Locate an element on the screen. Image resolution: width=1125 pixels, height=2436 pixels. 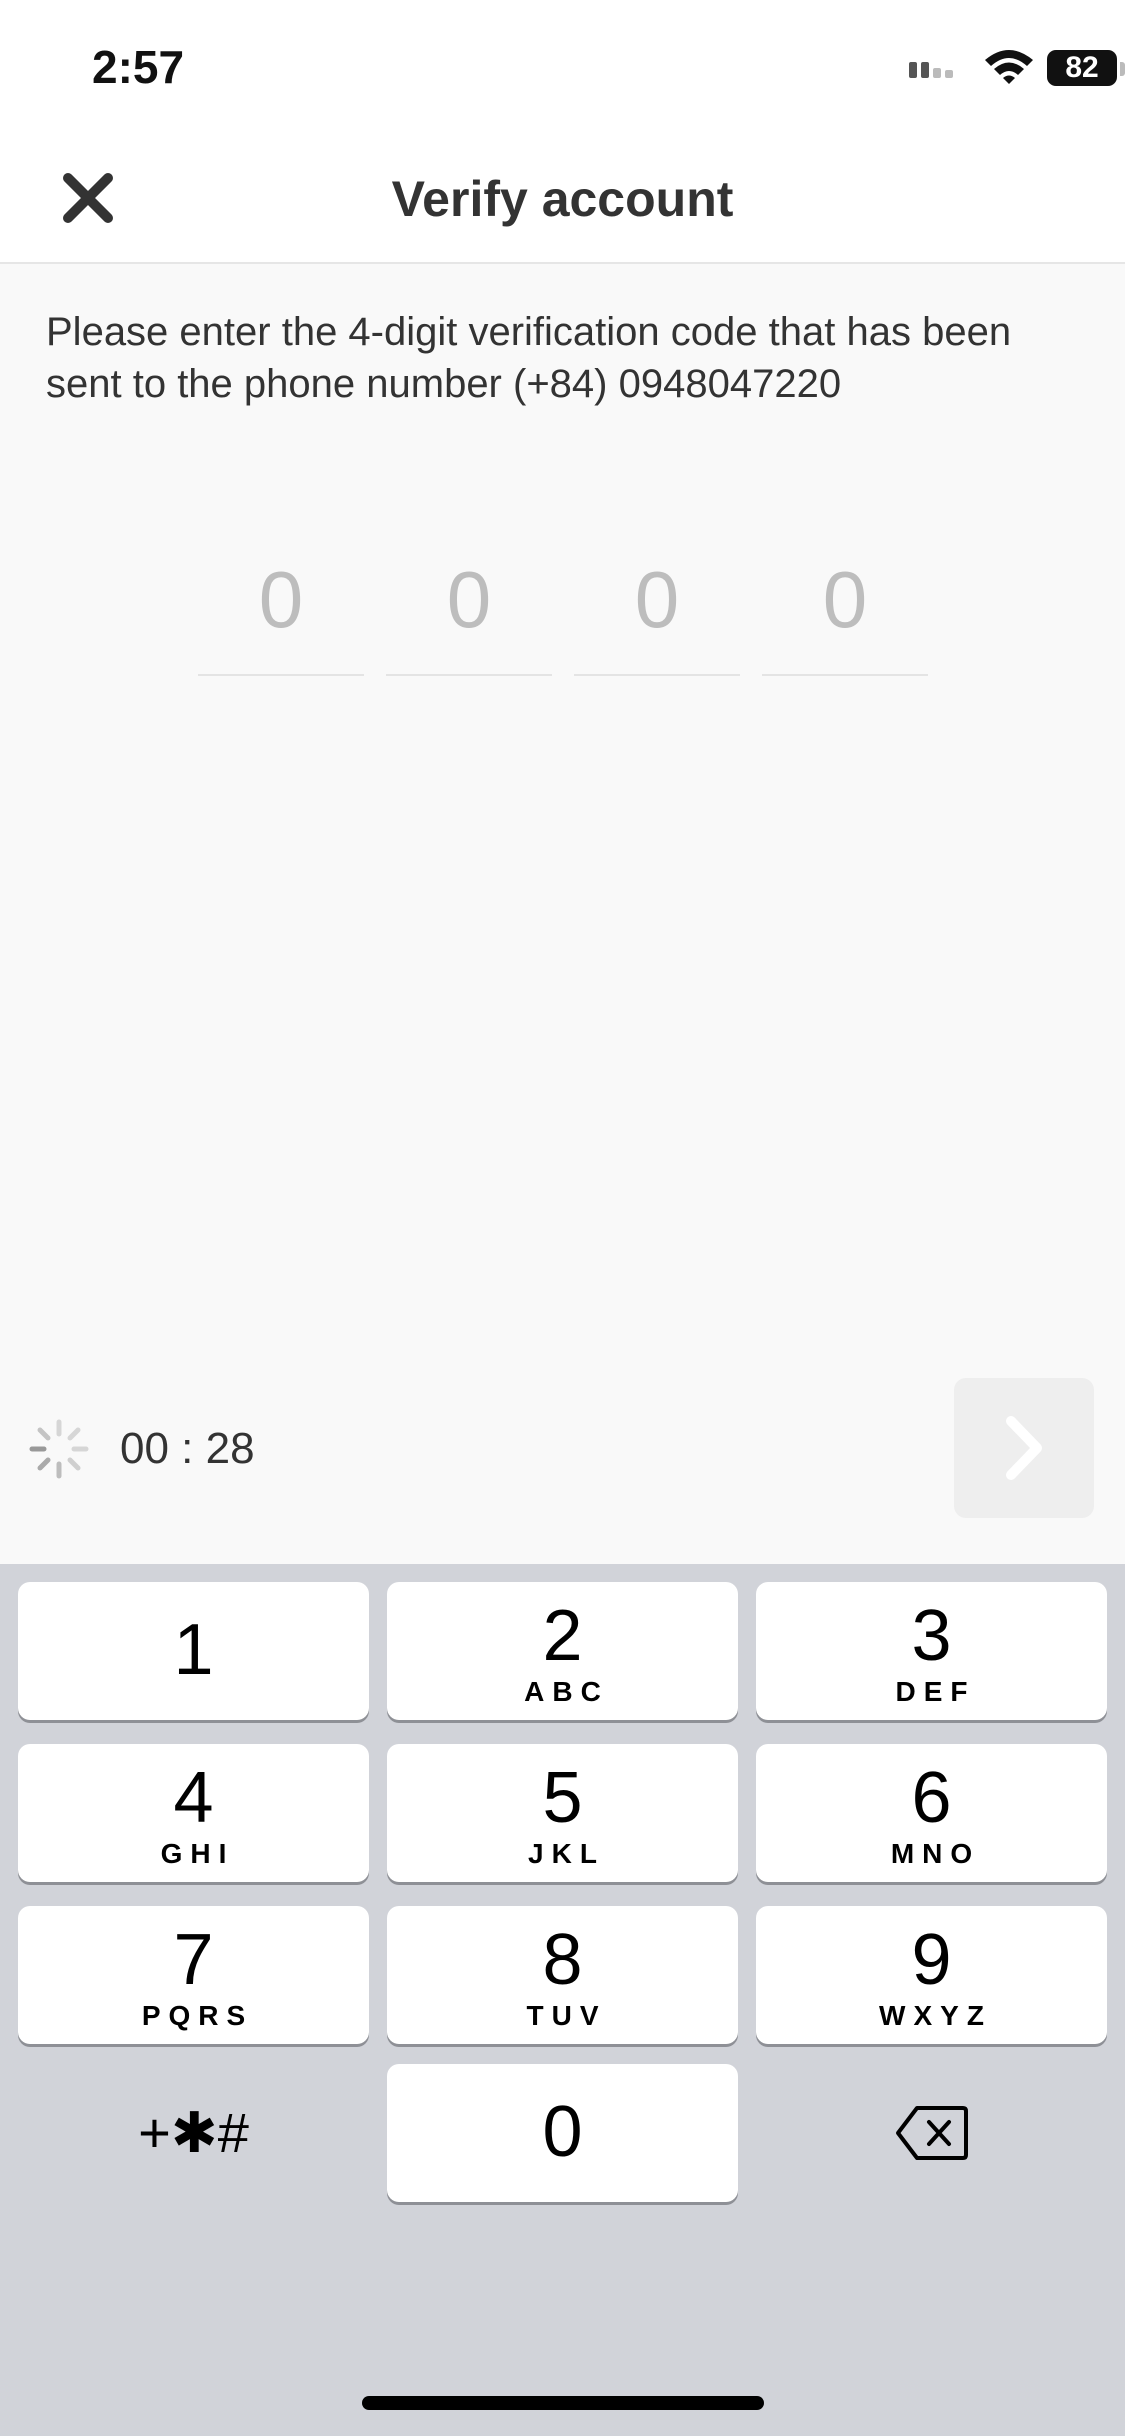
key-digit: 5 is located at coordinates (562, 1798).